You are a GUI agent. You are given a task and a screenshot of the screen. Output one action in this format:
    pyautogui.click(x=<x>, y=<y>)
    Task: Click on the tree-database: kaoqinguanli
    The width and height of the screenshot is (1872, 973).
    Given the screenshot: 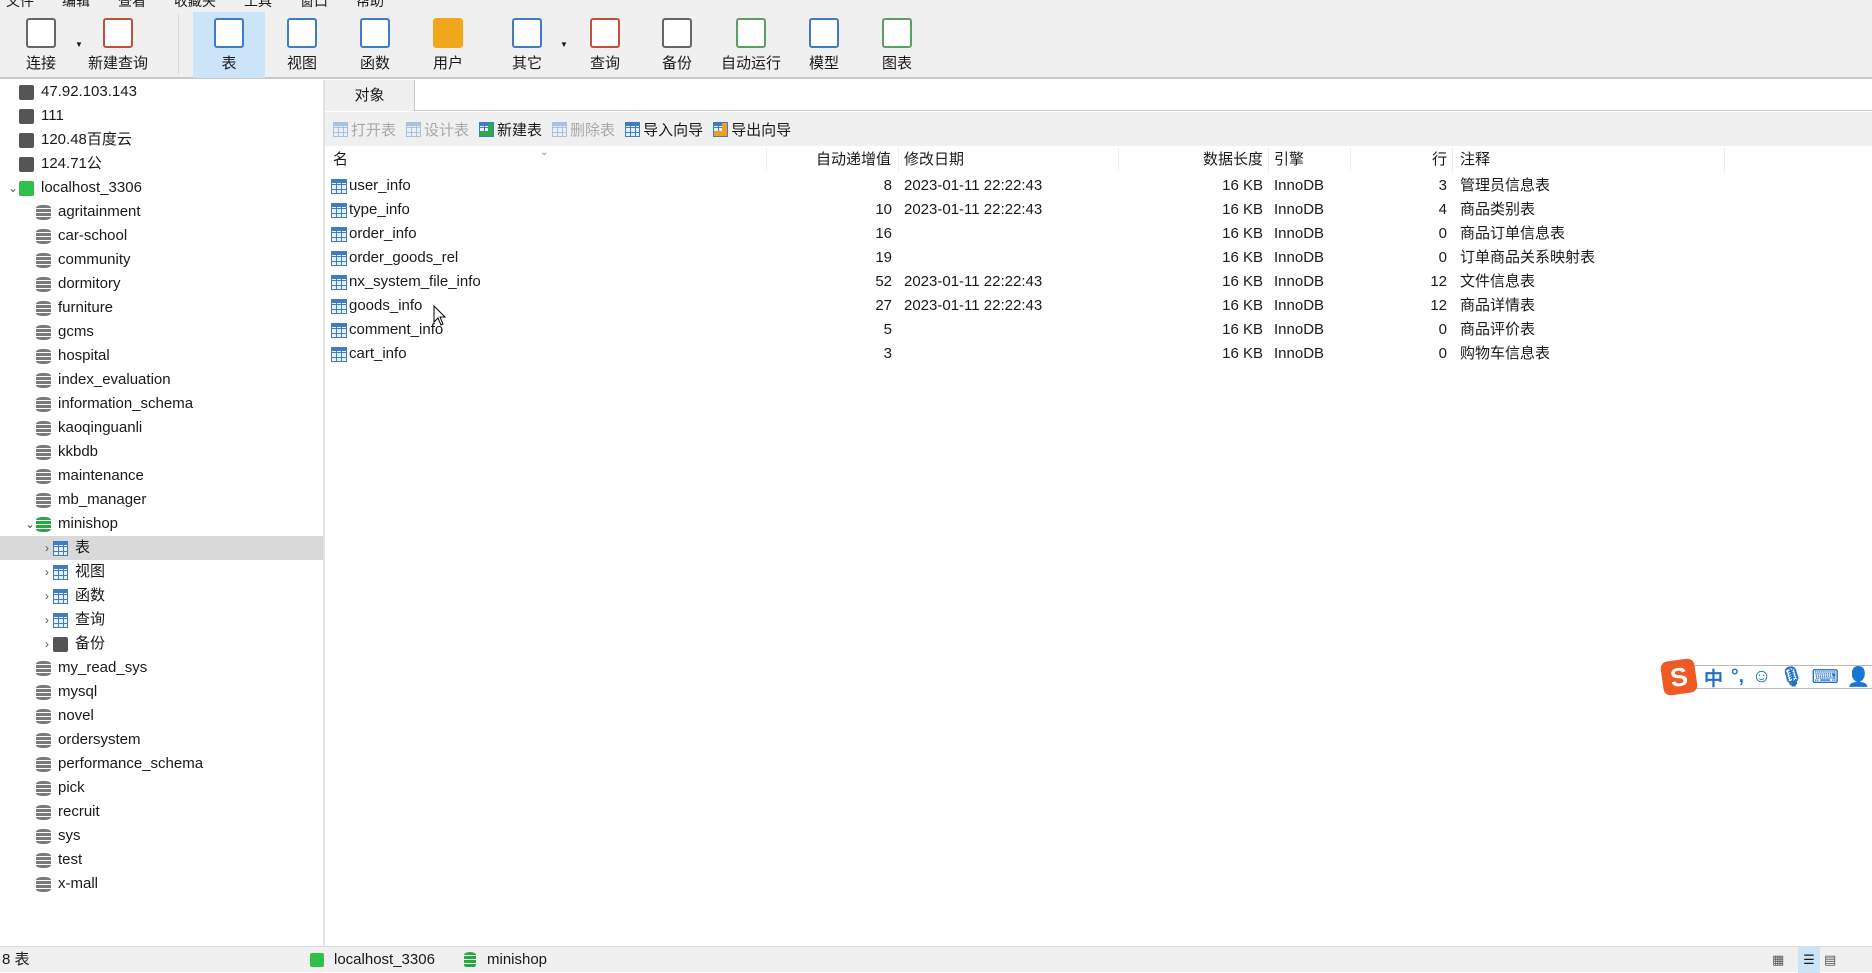 What is the action you would take?
    pyautogui.click(x=161, y=428)
    